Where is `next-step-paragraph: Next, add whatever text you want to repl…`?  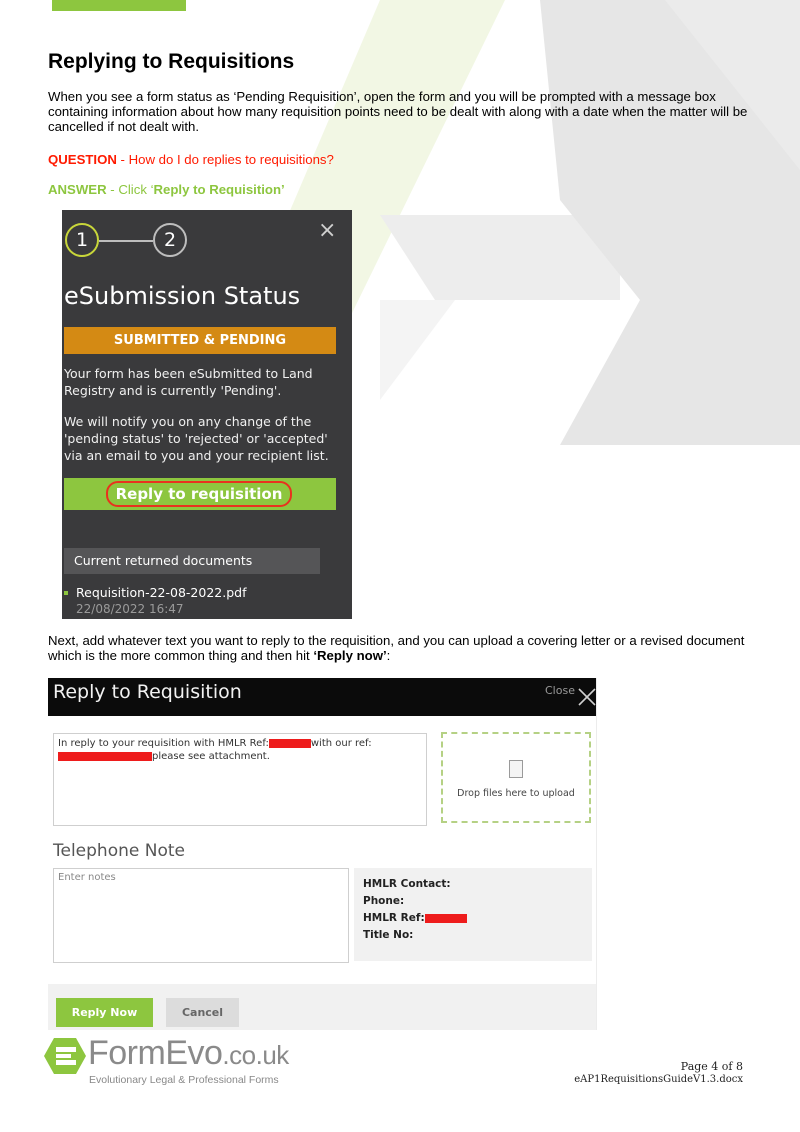
next-step-paragraph: Next, add whatever text you want to repl… is located at coordinates (398, 648).